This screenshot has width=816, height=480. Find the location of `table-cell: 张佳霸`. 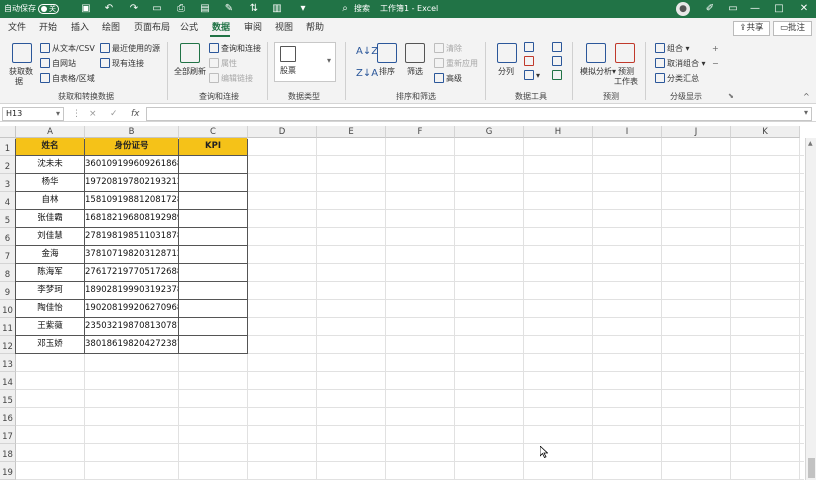

table-cell: 张佳霸 is located at coordinates (50, 218).